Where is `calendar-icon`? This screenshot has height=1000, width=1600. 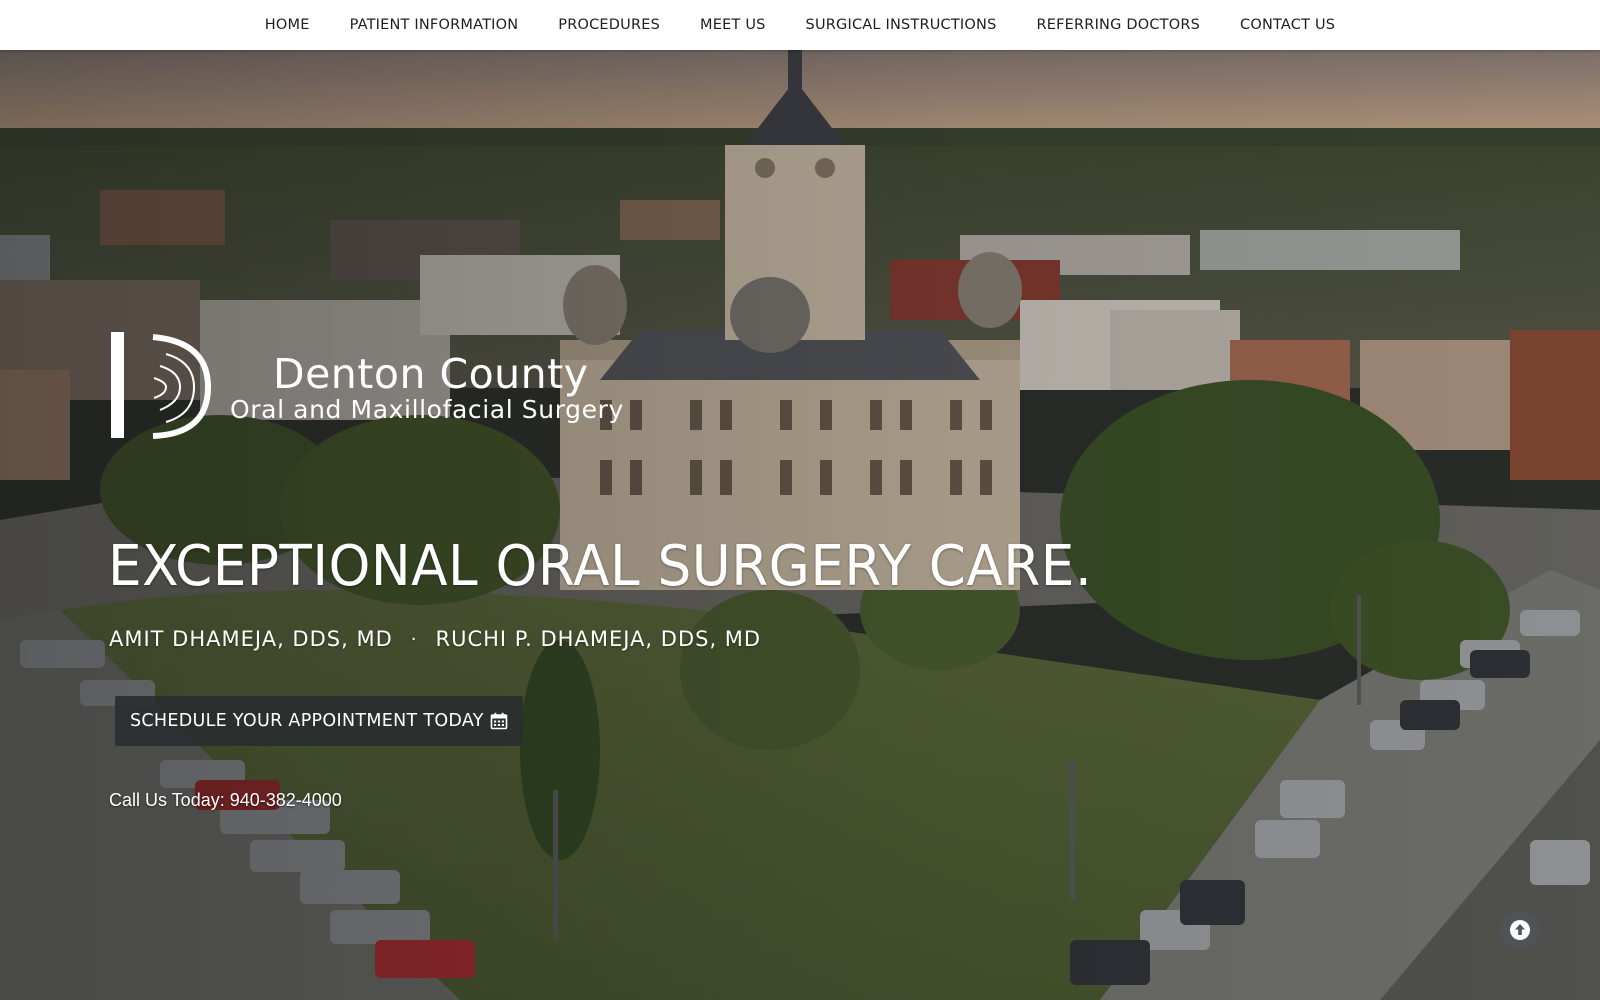
calendar-icon is located at coordinates (499, 721).